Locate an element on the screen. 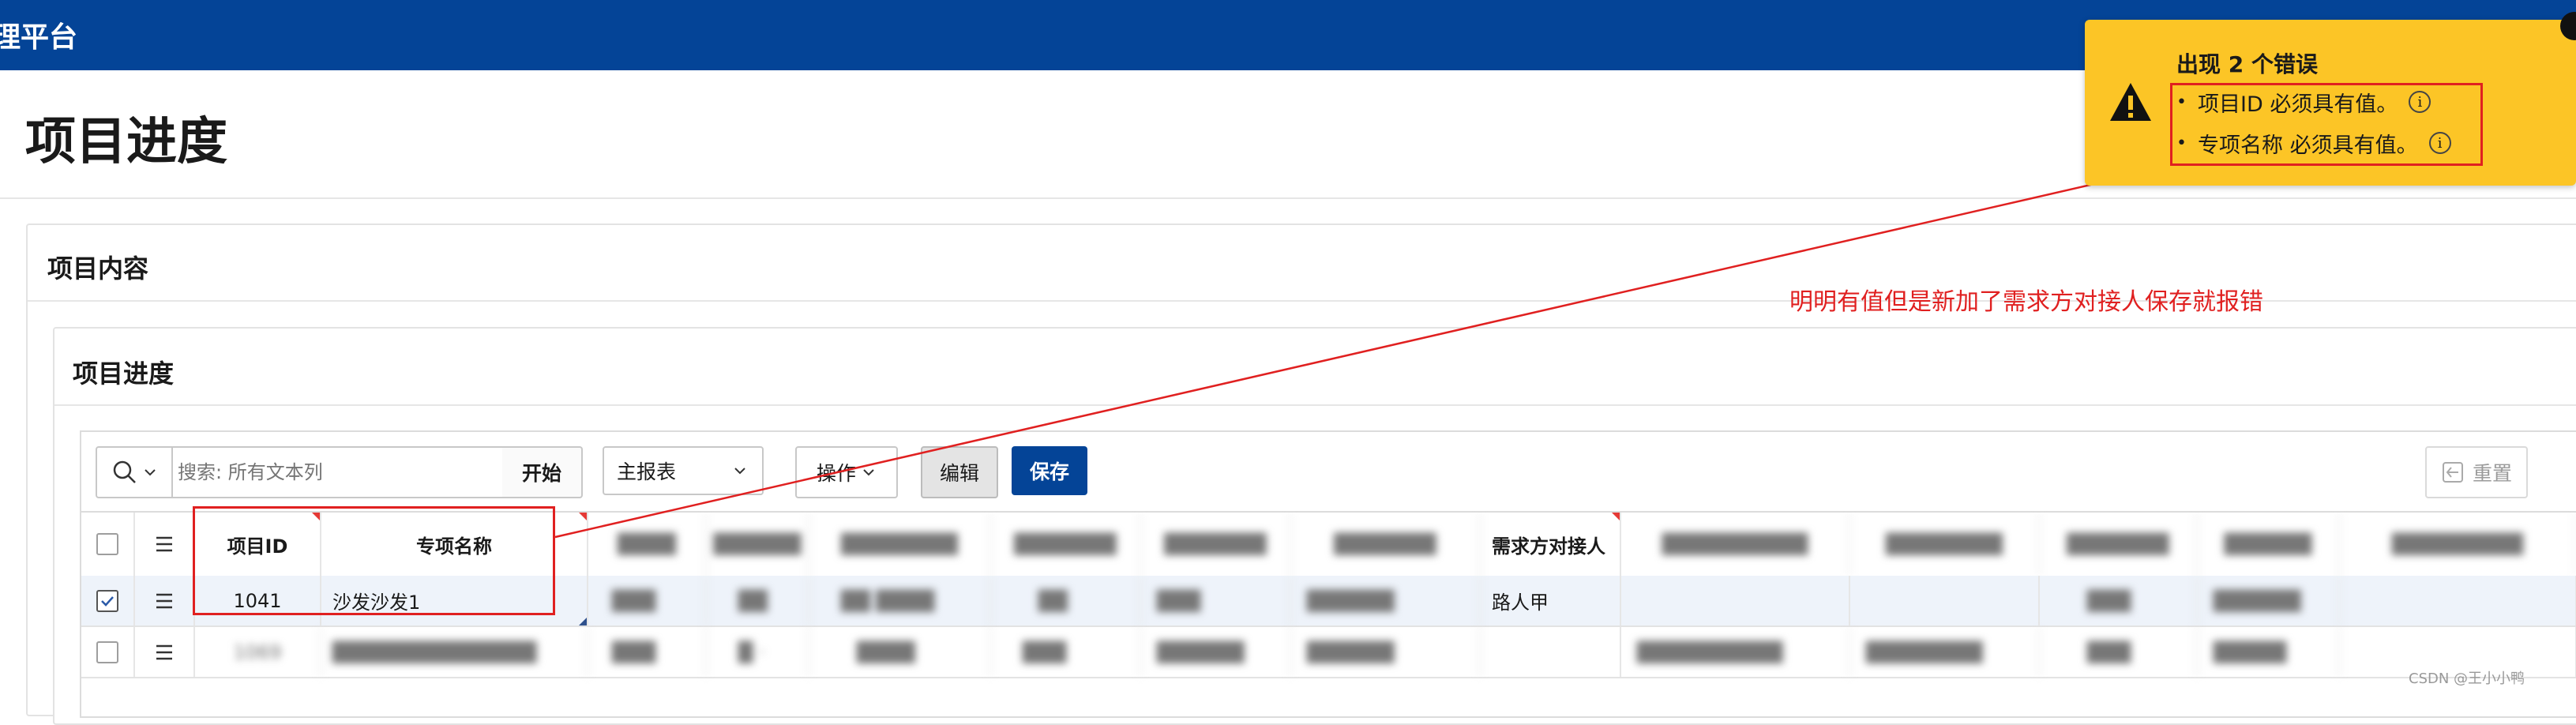  cell-hidden: ██████████ is located at coordinates (1735, 652).